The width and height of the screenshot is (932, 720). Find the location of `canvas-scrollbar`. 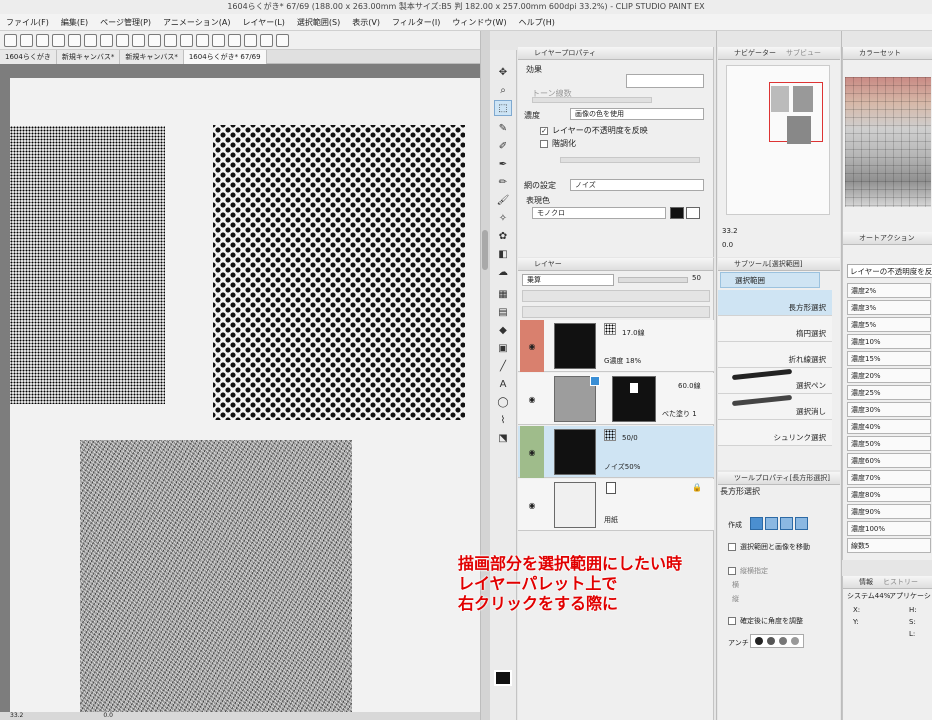

canvas-scrollbar is located at coordinates (485, 375).